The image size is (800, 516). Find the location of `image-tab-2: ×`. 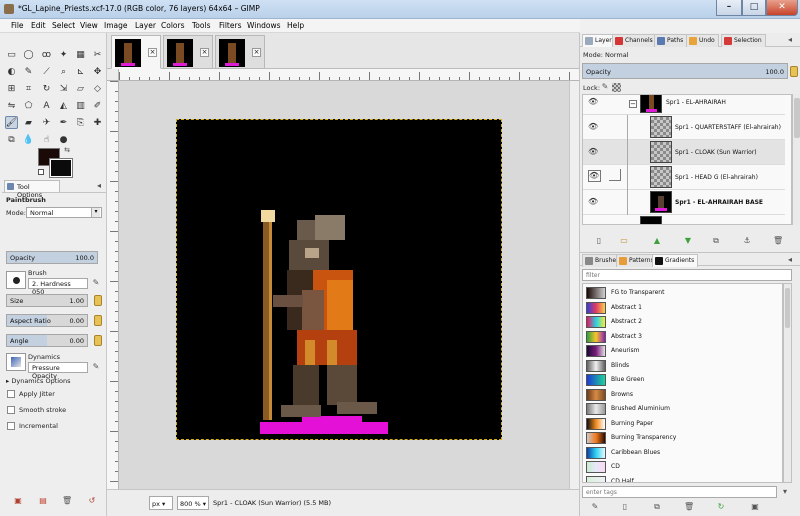

image-tab-2: × is located at coordinates (188, 52).